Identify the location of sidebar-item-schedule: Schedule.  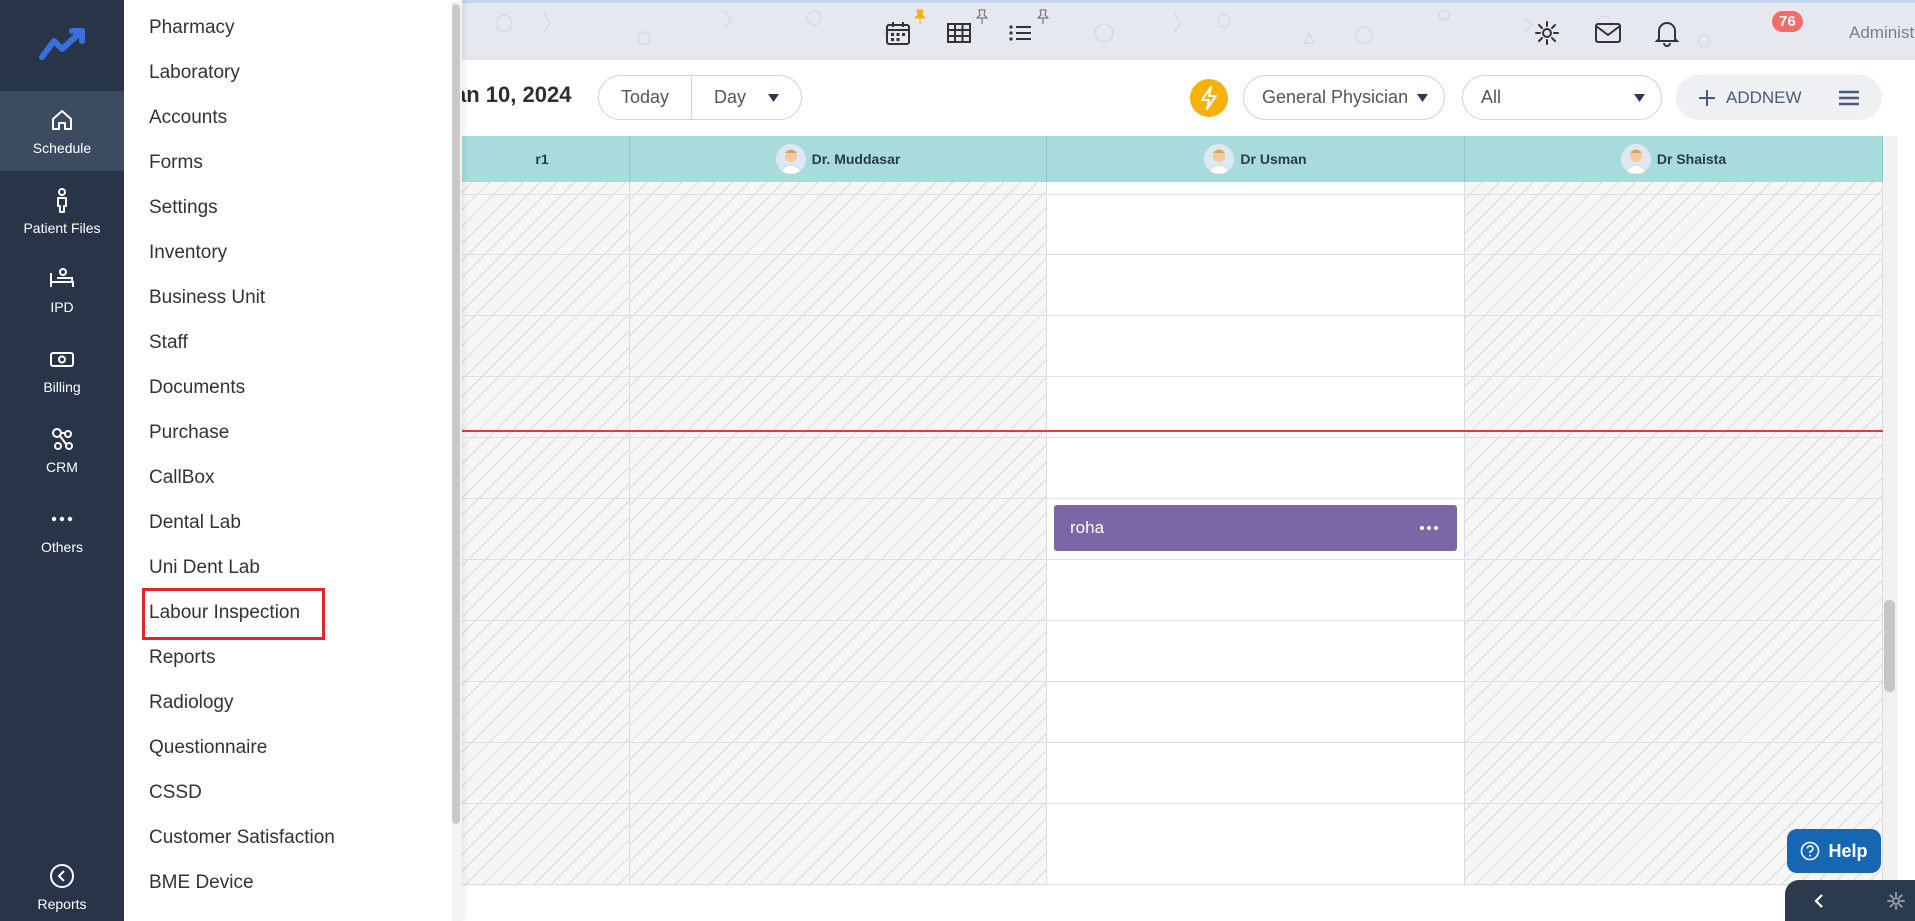
(62, 131).